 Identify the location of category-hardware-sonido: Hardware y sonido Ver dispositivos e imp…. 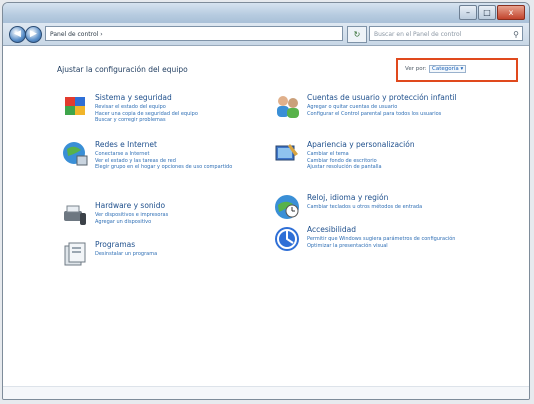
(114, 215).